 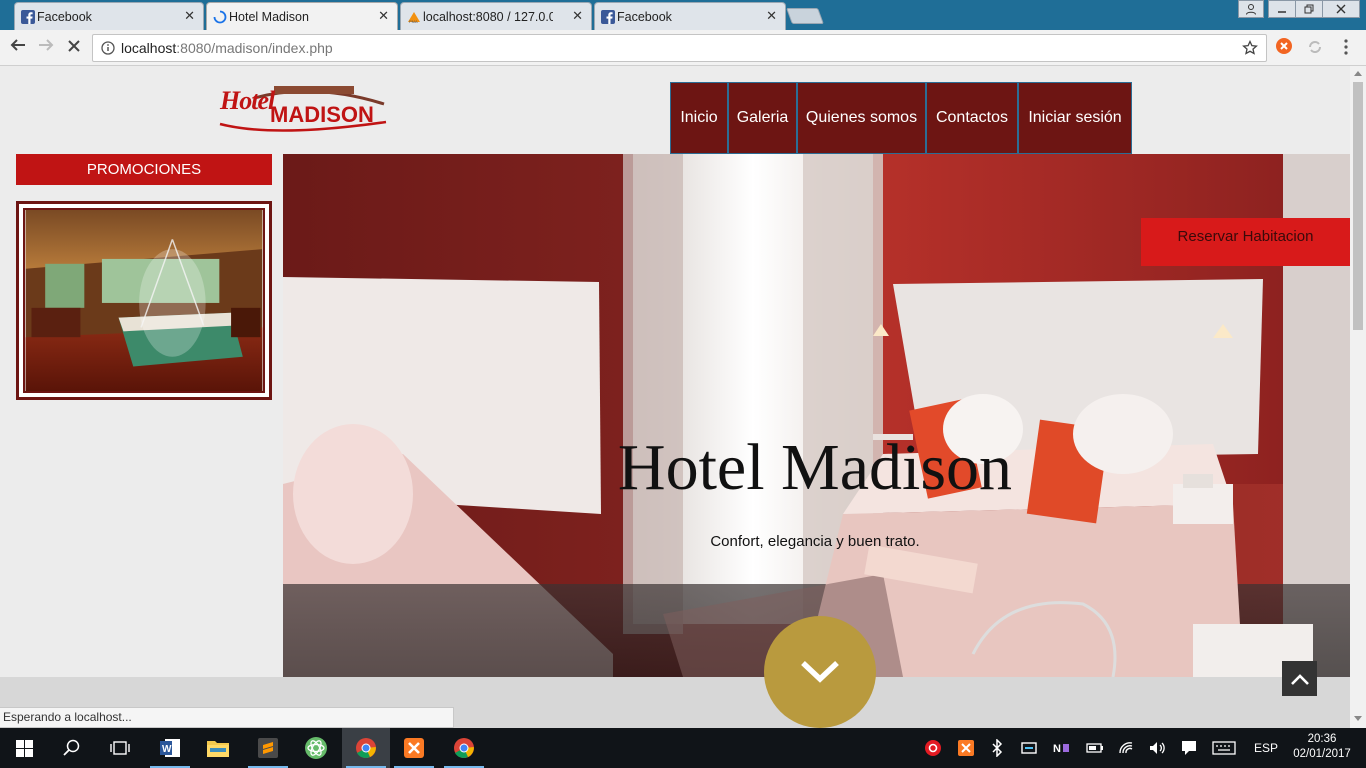 I want to click on browser-toolbar: localhost:8080/madison/index.php, so click(x=683, y=48).